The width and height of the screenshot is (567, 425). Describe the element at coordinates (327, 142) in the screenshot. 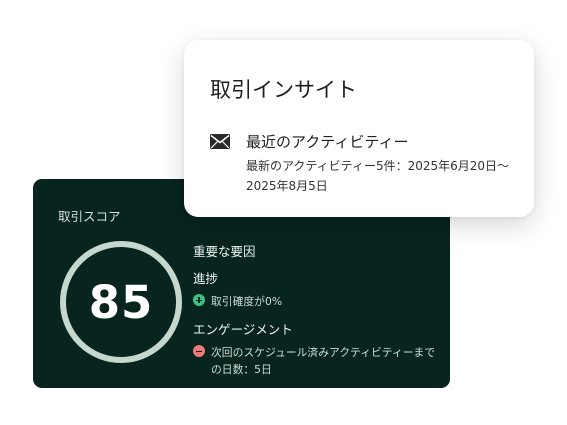

I see `recent-activity-title: 最近のアクティビティー` at that location.